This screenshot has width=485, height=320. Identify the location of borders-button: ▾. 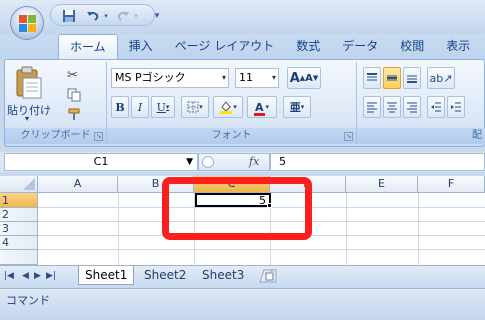
(195, 107).